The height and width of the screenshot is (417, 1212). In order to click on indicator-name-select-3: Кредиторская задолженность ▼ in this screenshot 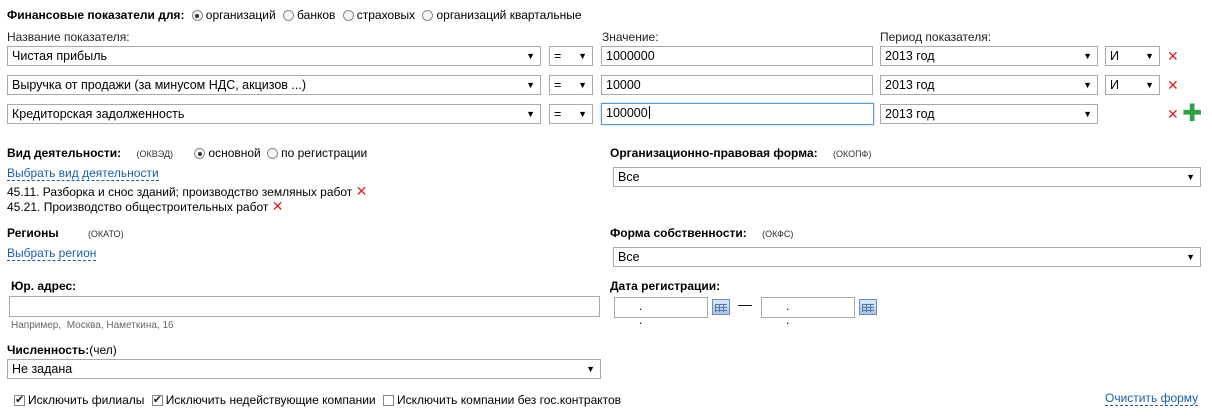, I will do `click(274, 114)`.